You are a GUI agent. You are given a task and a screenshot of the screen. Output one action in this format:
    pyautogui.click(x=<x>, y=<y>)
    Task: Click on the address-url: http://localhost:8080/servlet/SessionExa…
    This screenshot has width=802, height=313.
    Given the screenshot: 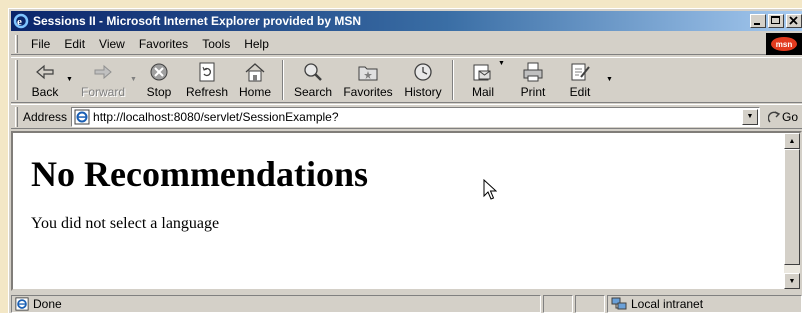 What is the action you would take?
    pyautogui.click(x=417, y=117)
    